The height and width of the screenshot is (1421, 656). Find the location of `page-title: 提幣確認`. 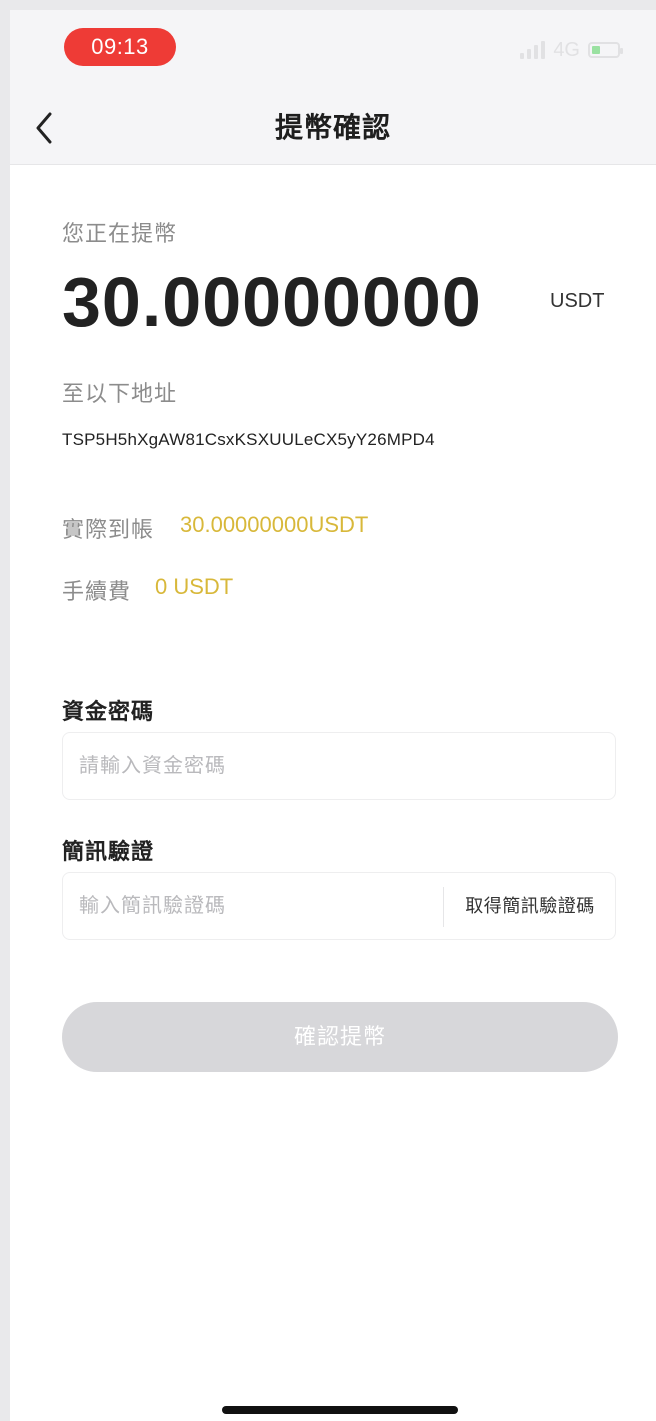

page-title: 提幣確認 is located at coordinates (332, 127).